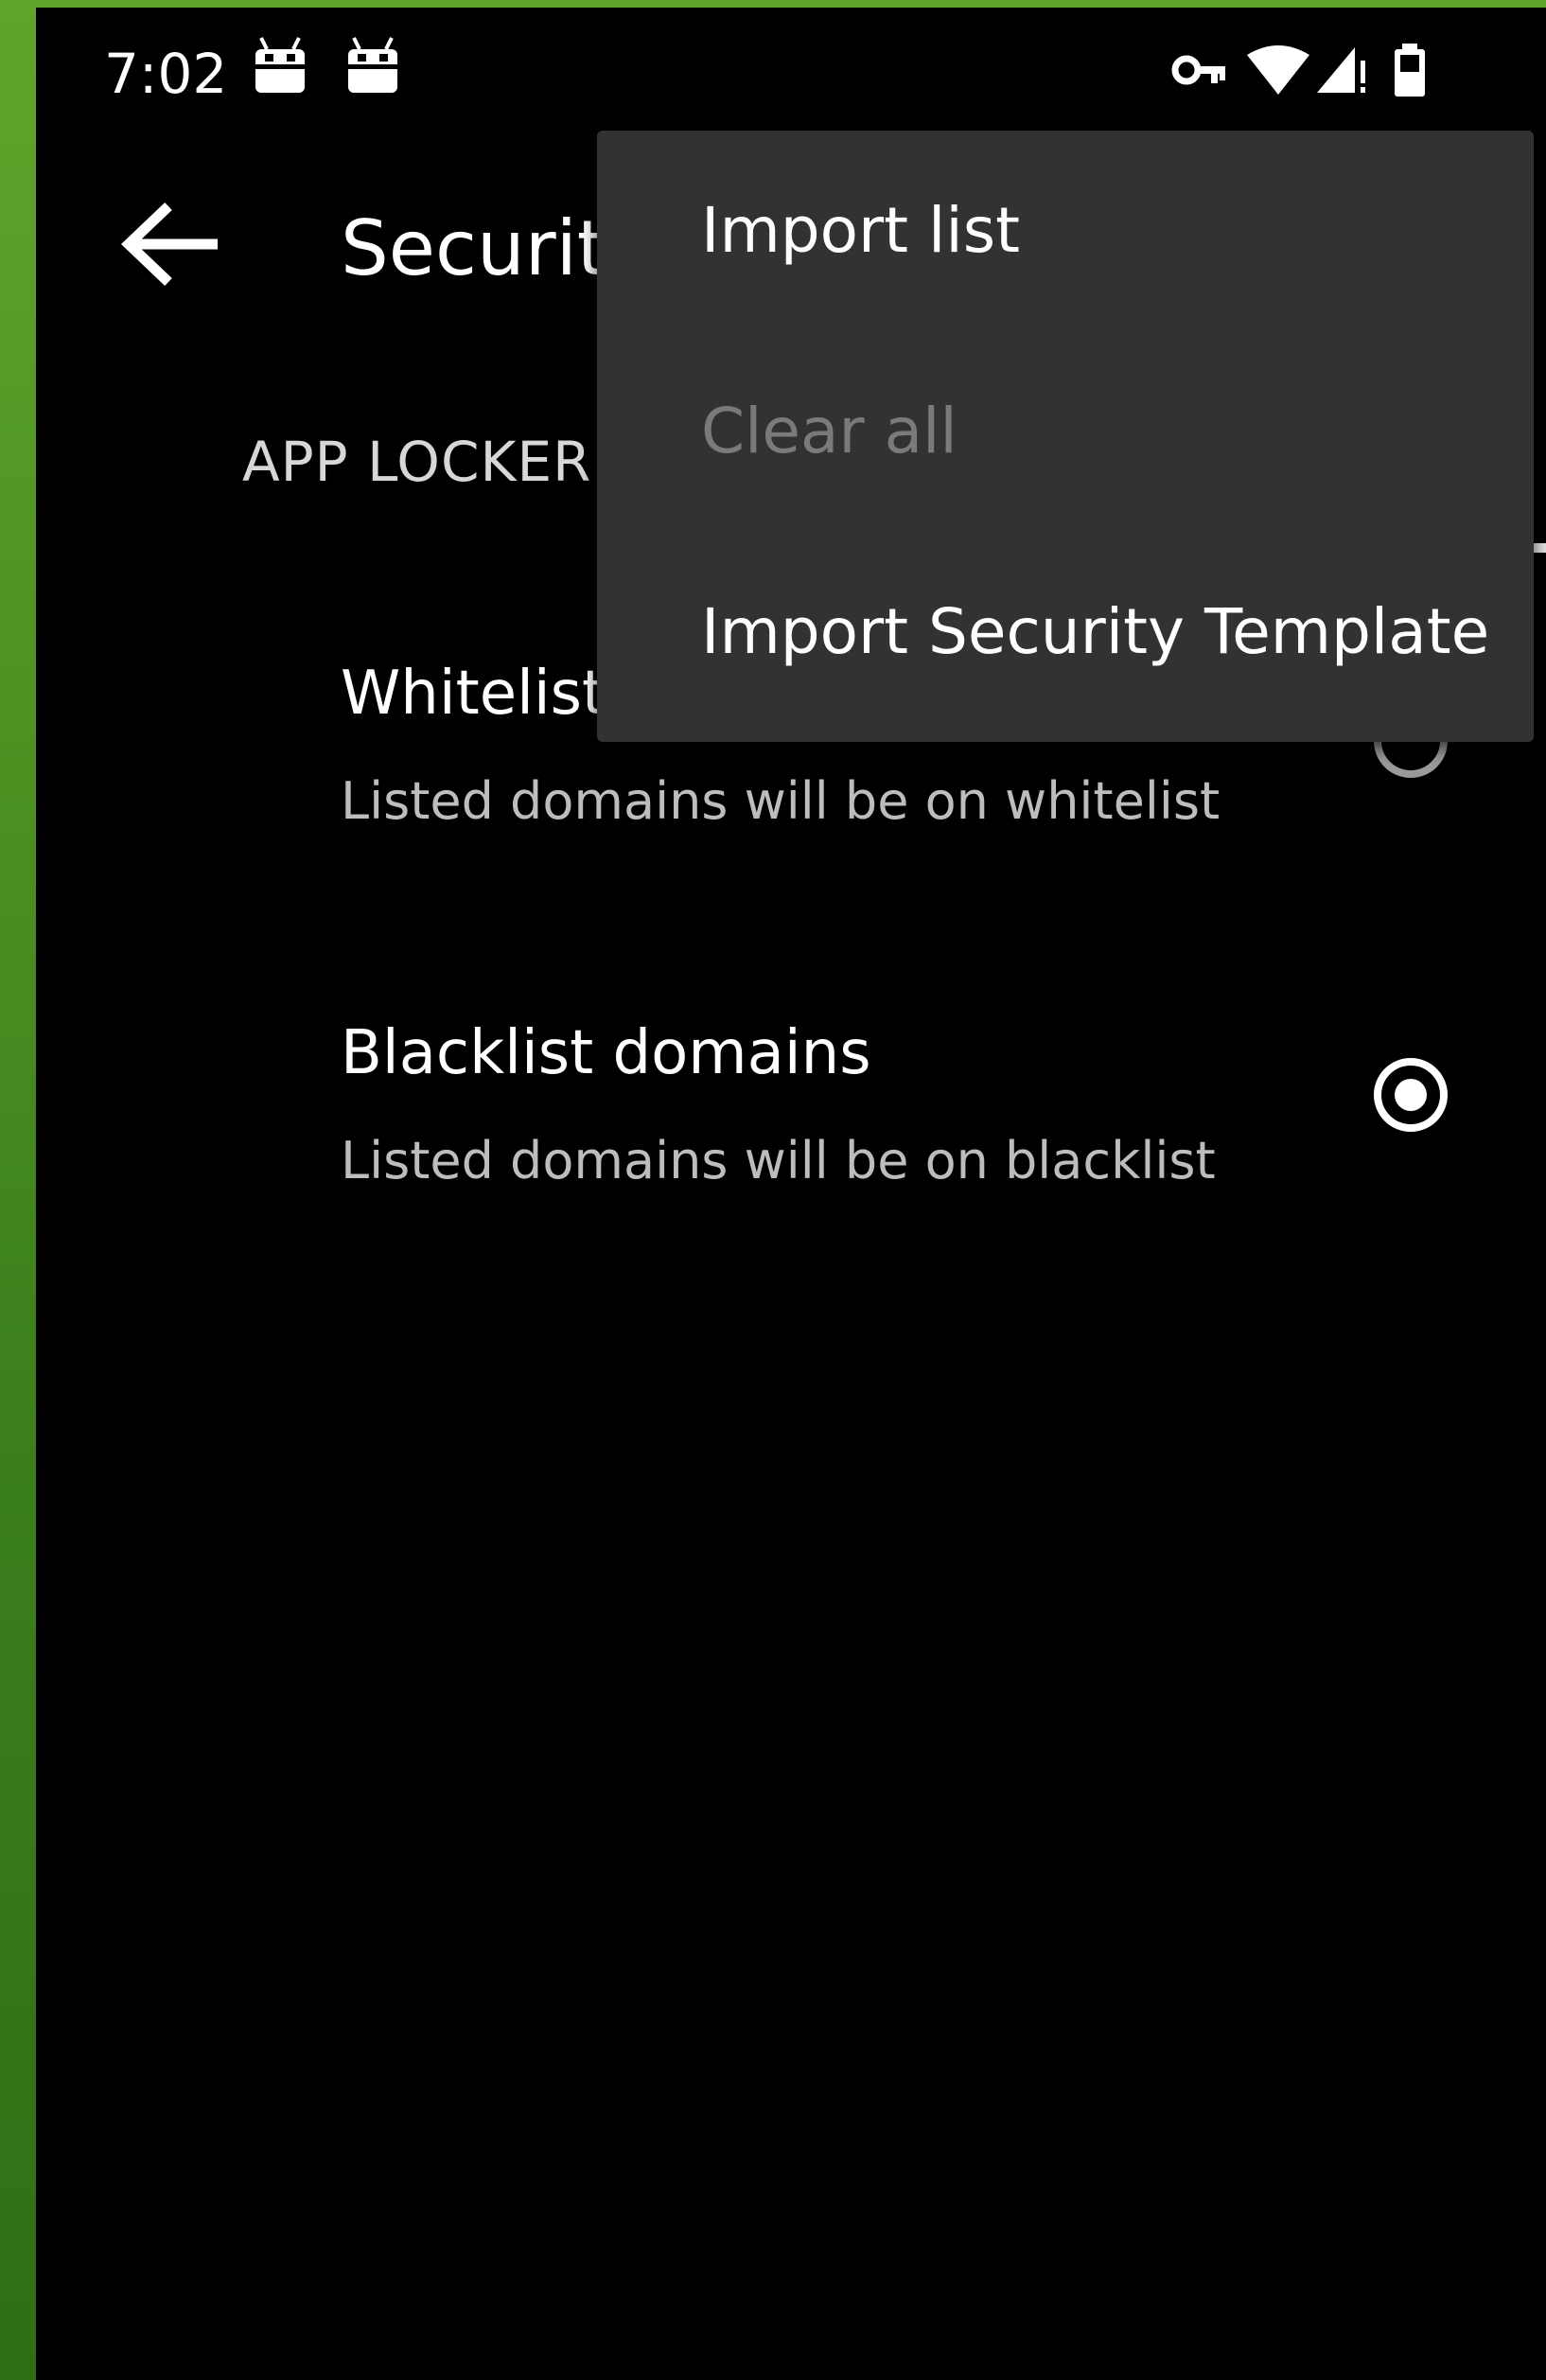 The width and height of the screenshot is (1546, 2380). I want to click on page-title: Securit, so click(474, 248).